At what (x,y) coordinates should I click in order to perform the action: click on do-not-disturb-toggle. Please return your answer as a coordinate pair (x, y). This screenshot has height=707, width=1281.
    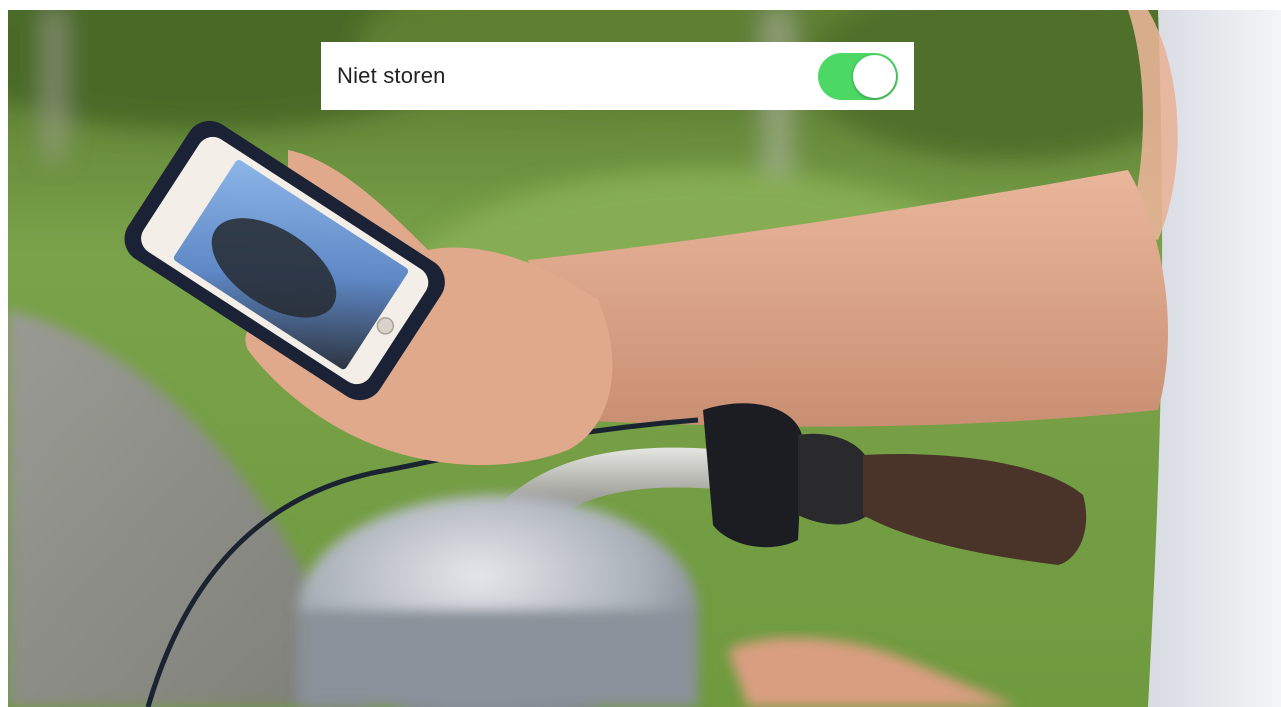
    Looking at the image, I should click on (858, 76).